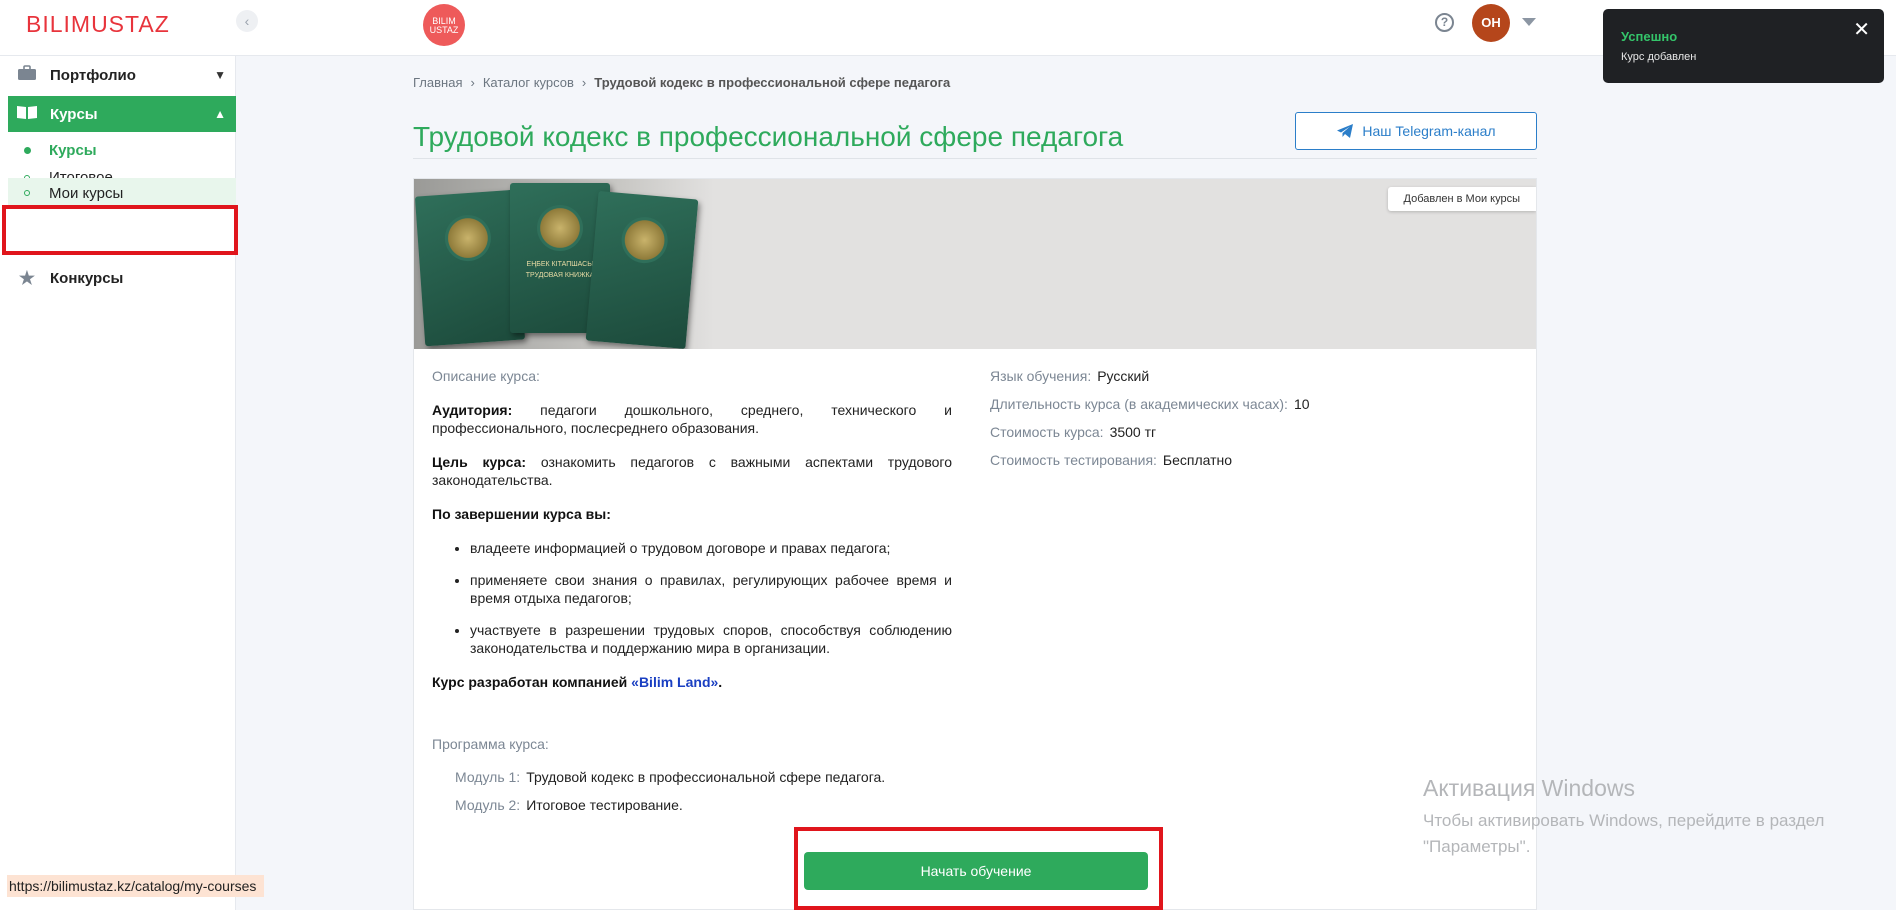  I want to click on program-heading: Программа курса:, so click(490, 744).